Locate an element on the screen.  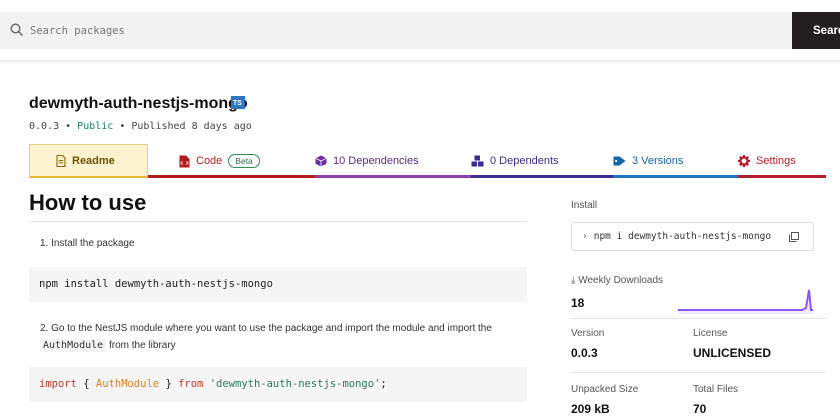
search-bar: Search is located at coordinates (420, 30).